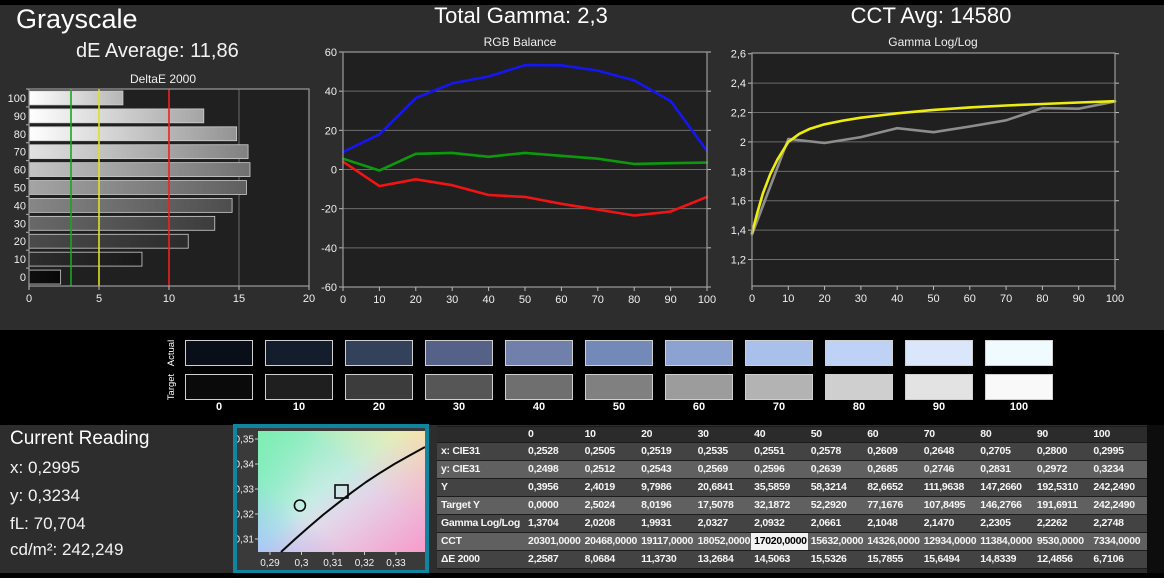 The image size is (1164, 578). Describe the element at coordinates (553, 469) in the screenshot. I see `table-cell: 0,2498` at that location.